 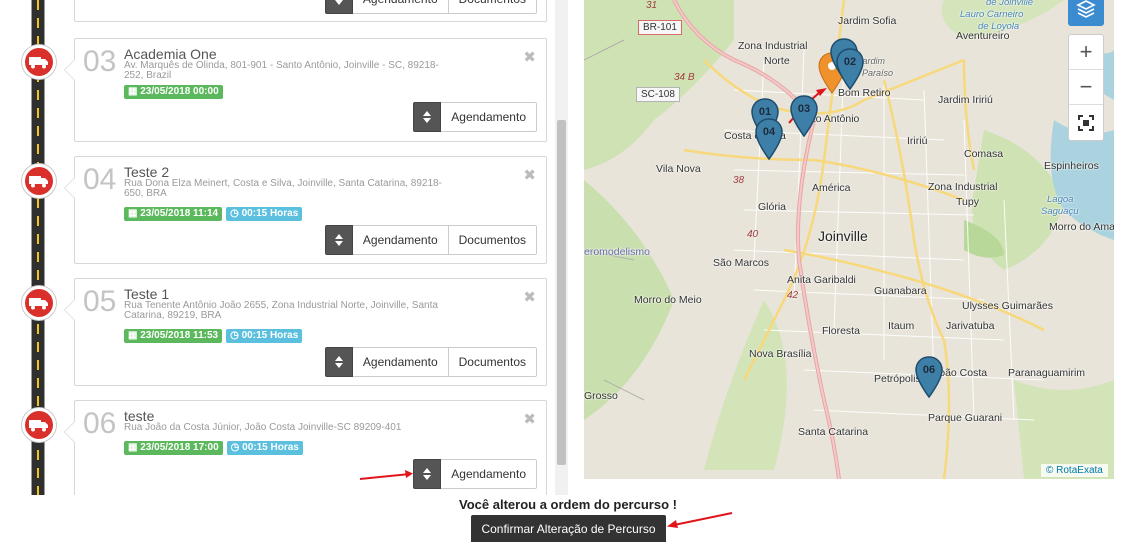 I want to click on map-place-label: eromodelismo, so click(x=617, y=252).